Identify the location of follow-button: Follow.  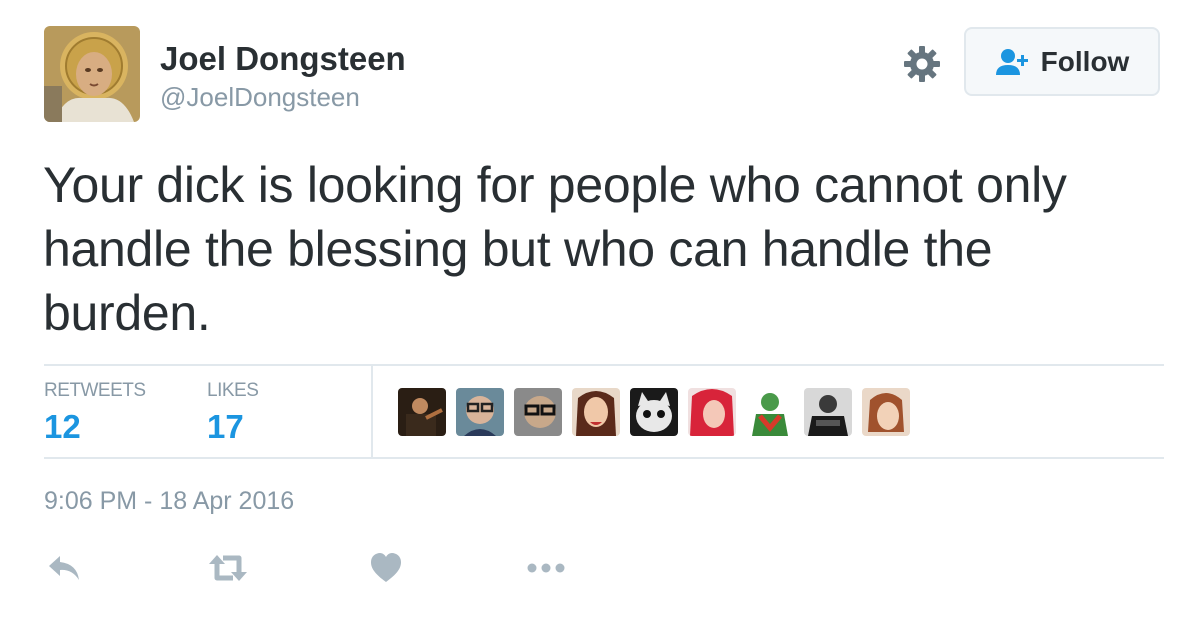
(1062, 61).